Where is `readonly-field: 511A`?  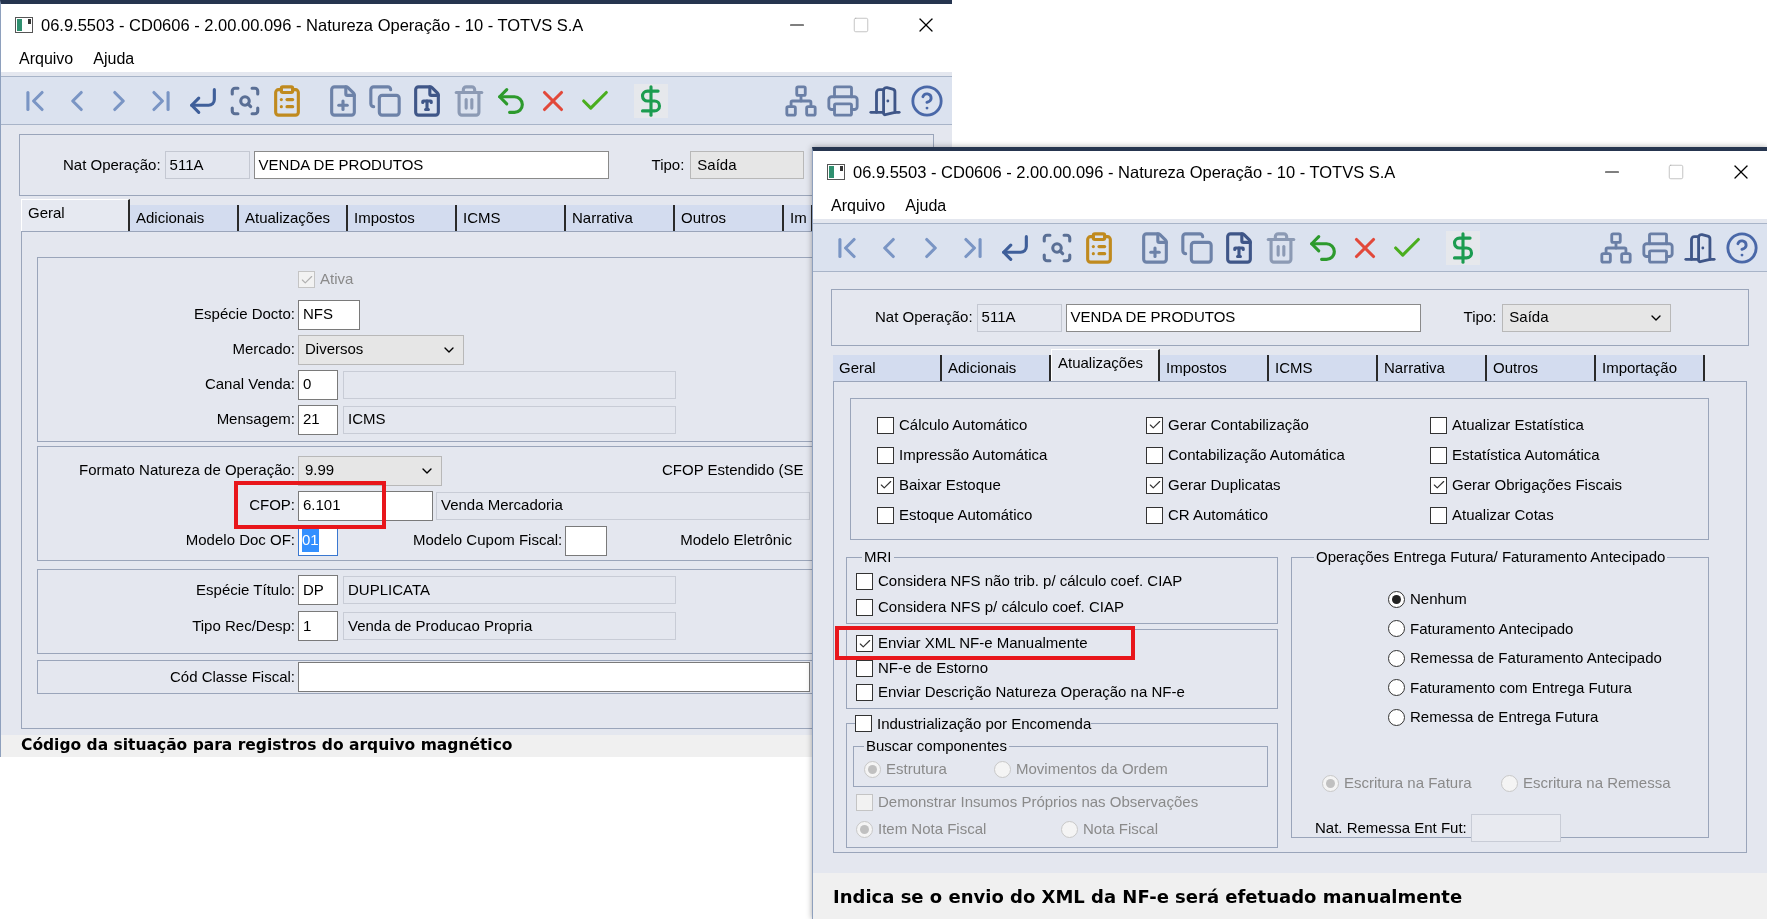
readonly-field: 511A is located at coordinates (207, 165).